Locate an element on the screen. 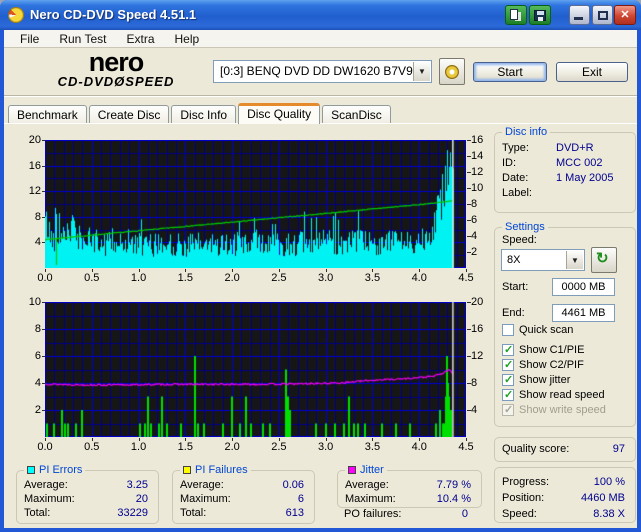 This screenshot has height=532, width=641. stat-value: 6 is located at coordinates (300, 499).